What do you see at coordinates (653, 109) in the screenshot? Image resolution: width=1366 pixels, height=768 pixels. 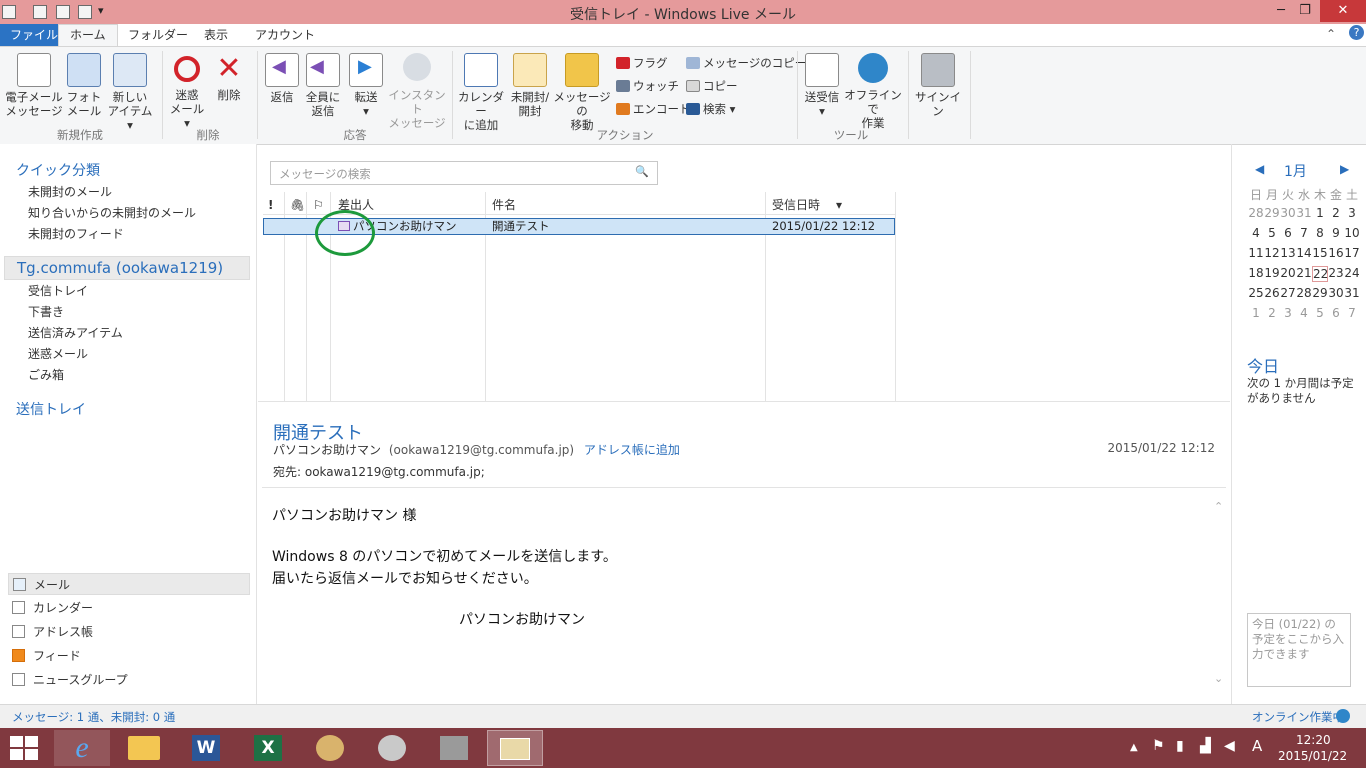 I see `encode-button: エンコード` at bounding box center [653, 109].